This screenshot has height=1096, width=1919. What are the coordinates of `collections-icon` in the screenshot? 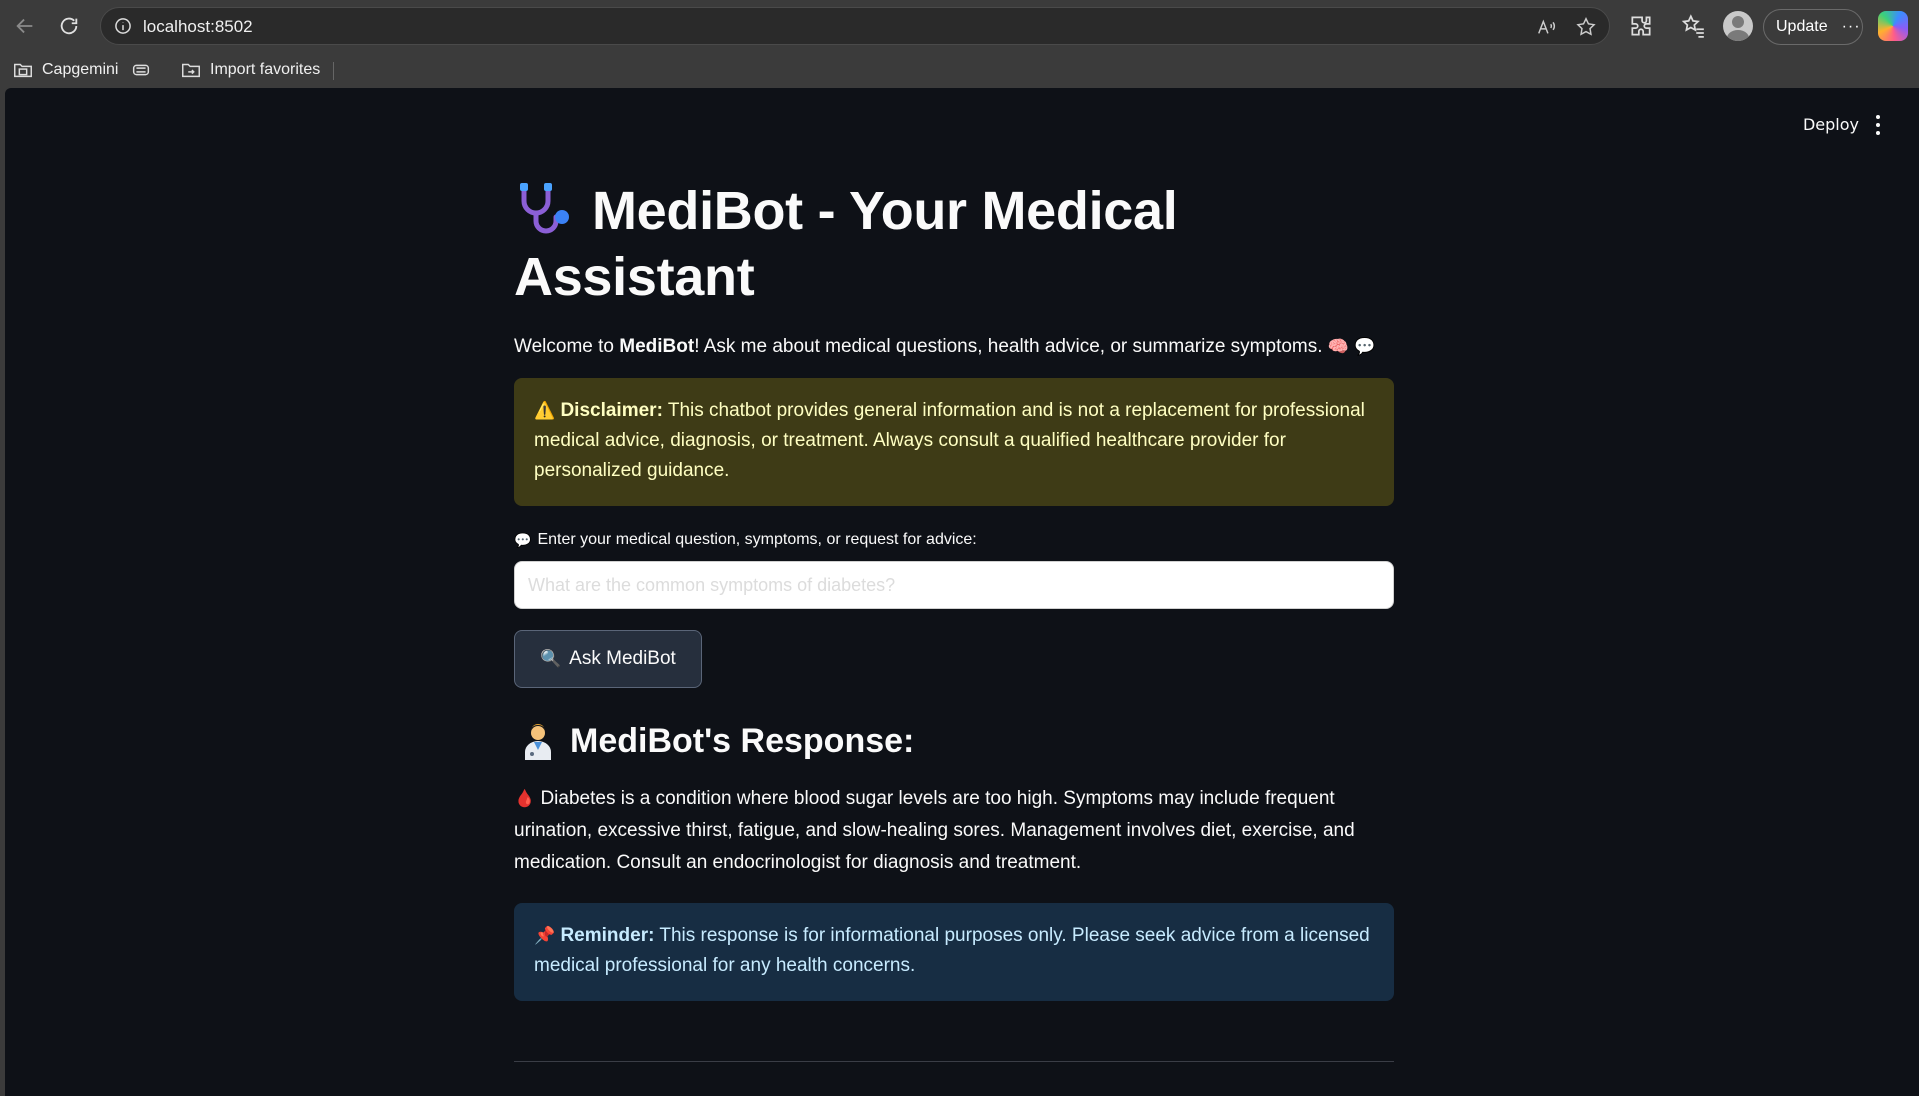 It's located at (145, 70).